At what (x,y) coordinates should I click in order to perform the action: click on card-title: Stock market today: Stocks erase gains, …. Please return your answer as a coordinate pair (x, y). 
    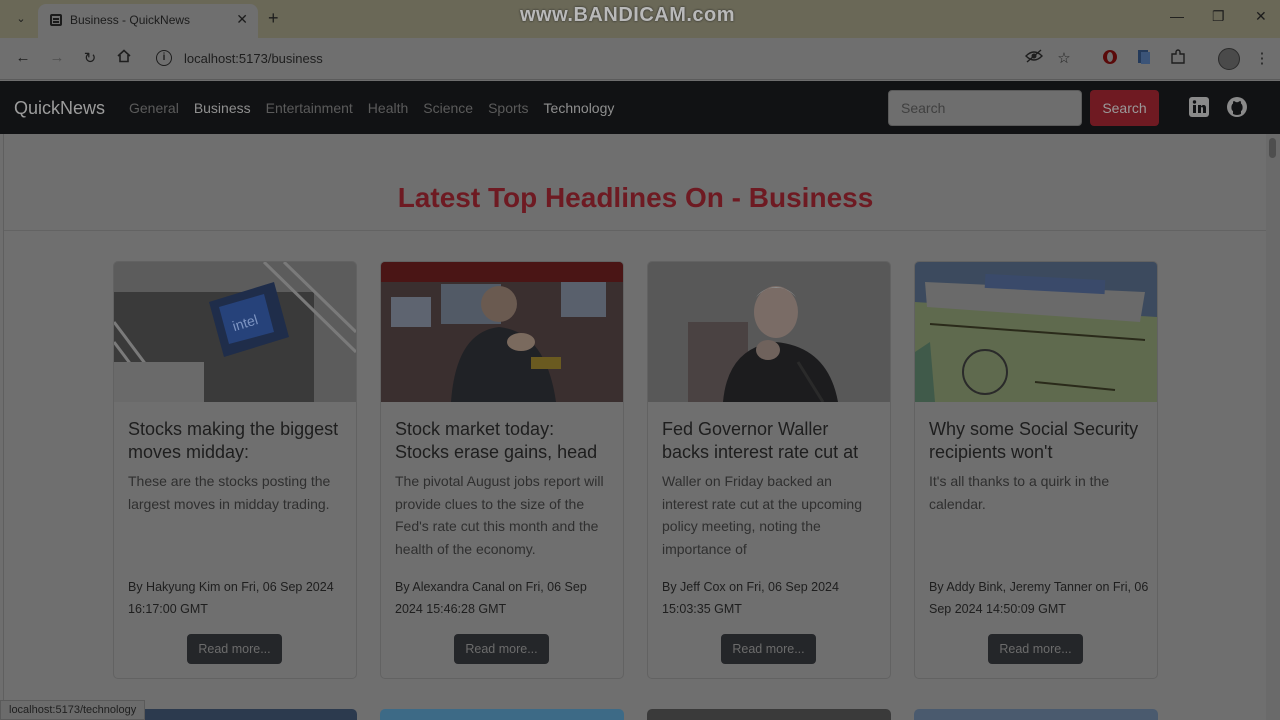
    Looking at the image, I should click on (503, 442).